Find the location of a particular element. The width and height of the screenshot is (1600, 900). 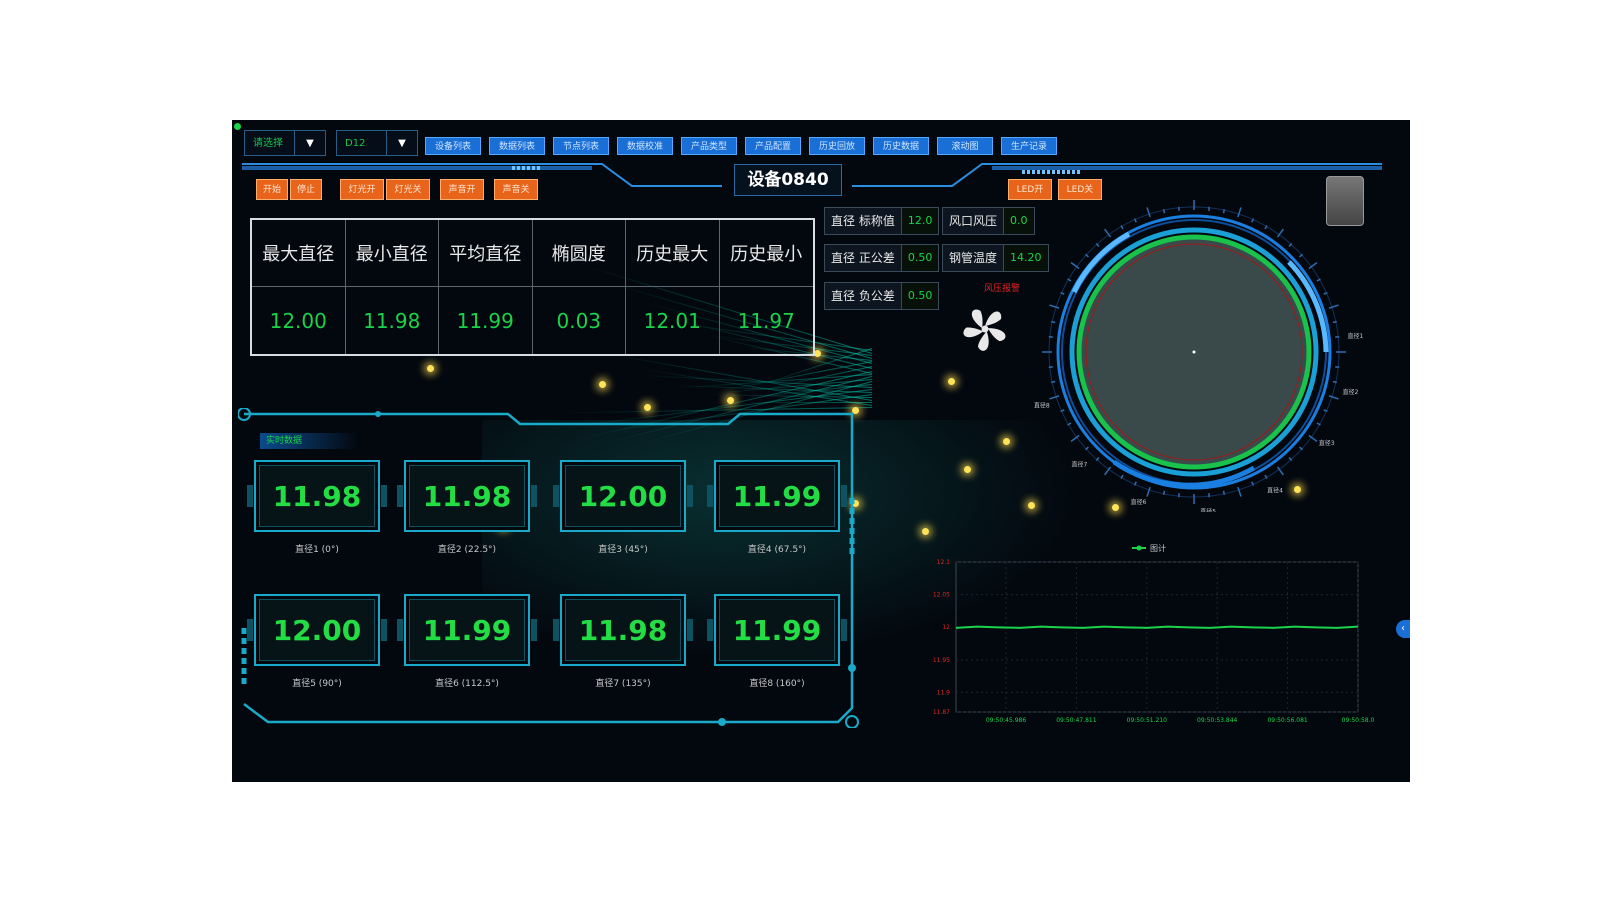

gauge-label: 直径7 is located at coordinates (1080, 465).